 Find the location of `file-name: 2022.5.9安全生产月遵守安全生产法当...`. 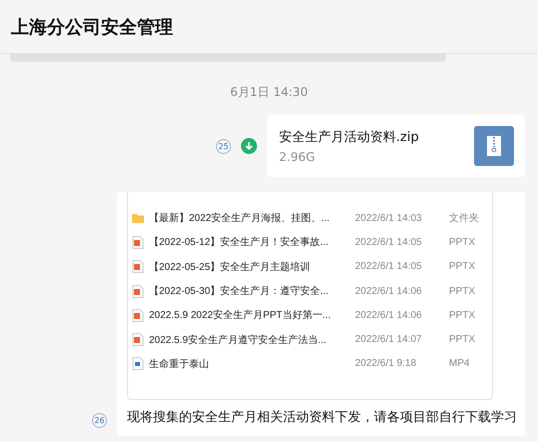

file-name: 2022.5.9安全生产月遵守安全生产法当... is located at coordinates (238, 340).